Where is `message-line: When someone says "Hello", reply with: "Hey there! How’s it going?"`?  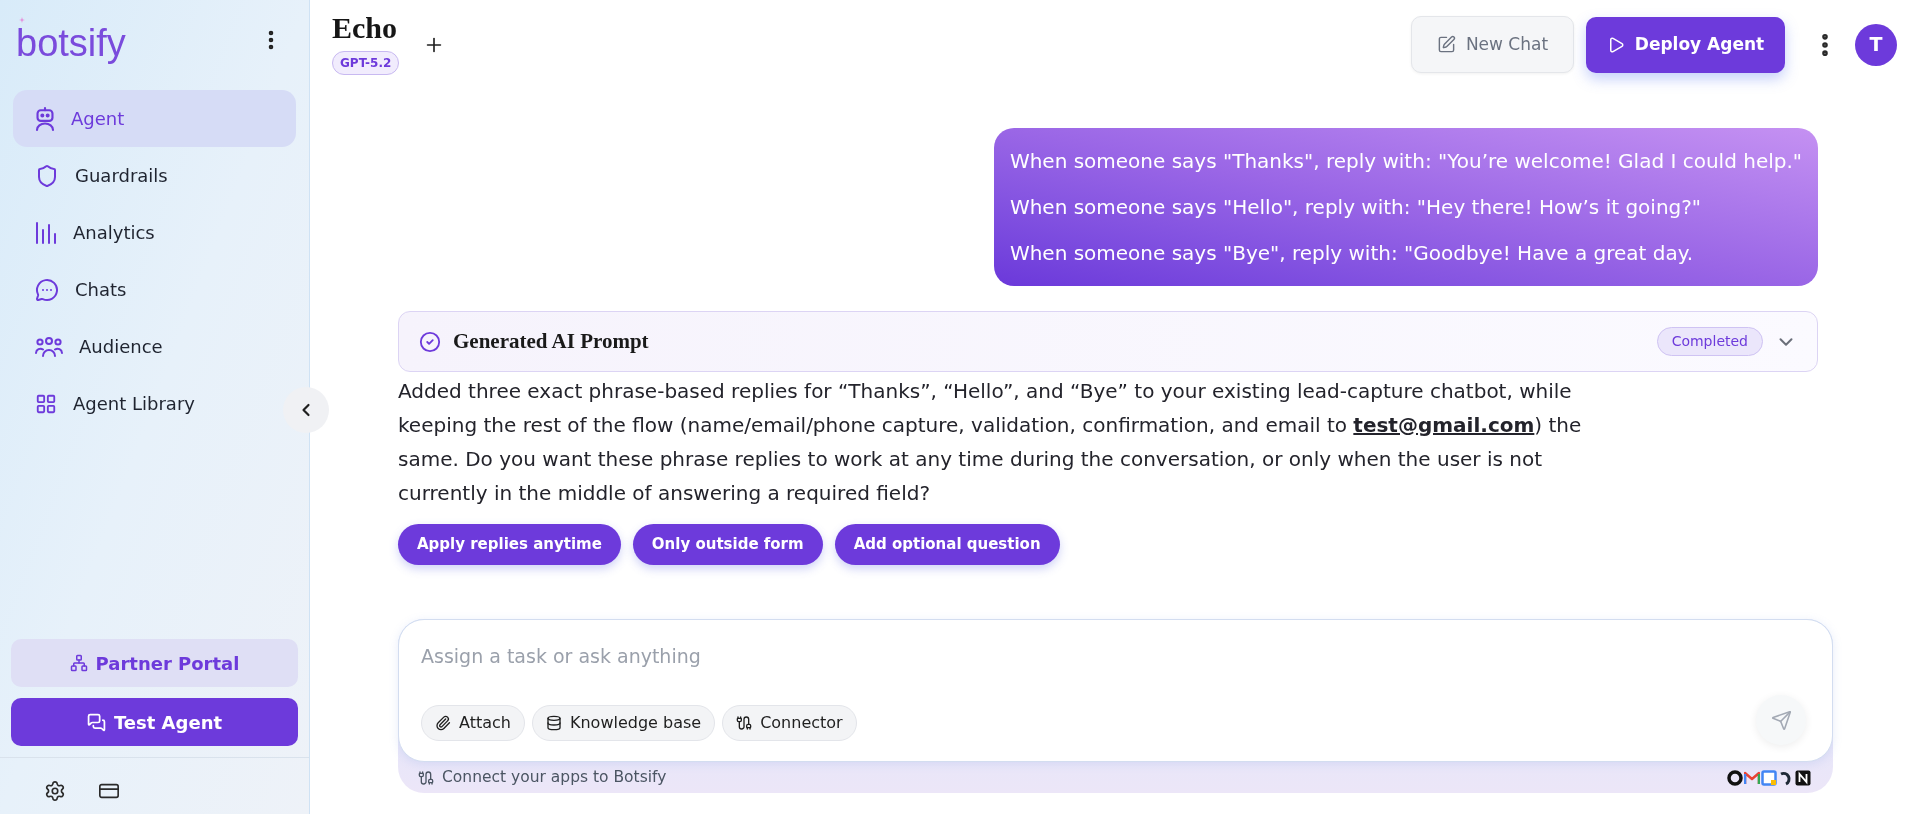
message-line: When someone says "Hello", reply with: "Hey there! How’s it going?" is located at coordinates (1356, 207).